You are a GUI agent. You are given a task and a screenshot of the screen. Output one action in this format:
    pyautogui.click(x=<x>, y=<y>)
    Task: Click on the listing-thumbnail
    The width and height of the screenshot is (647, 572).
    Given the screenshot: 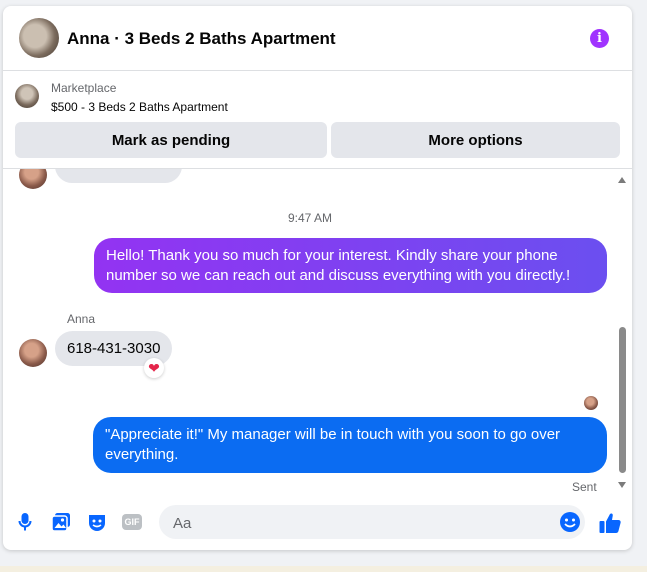 What is the action you would take?
    pyautogui.click(x=27, y=96)
    